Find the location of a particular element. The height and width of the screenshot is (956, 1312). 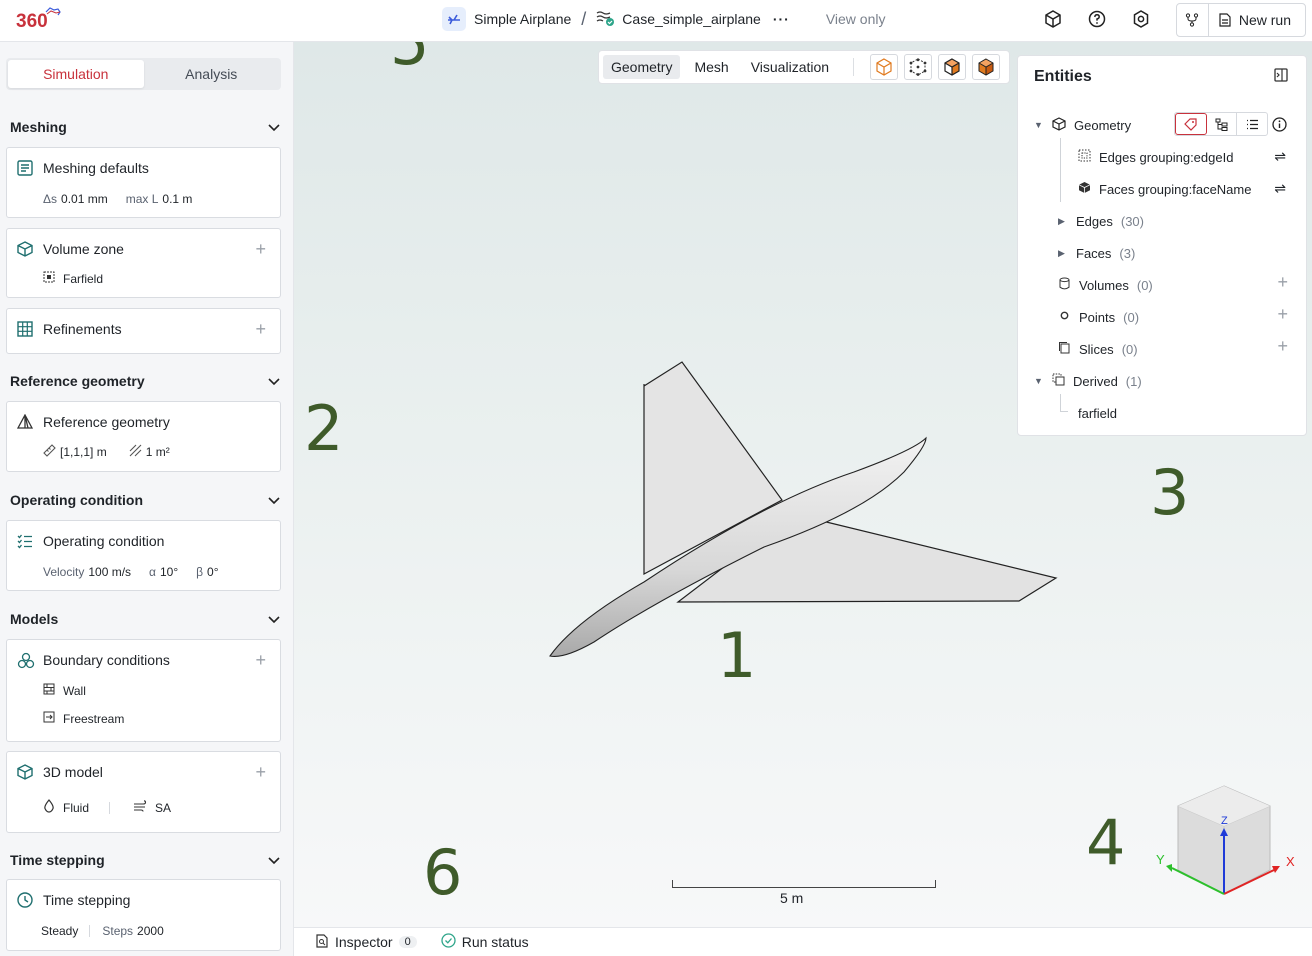

project-name: Simple Airplane is located at coordinates (522, 19).